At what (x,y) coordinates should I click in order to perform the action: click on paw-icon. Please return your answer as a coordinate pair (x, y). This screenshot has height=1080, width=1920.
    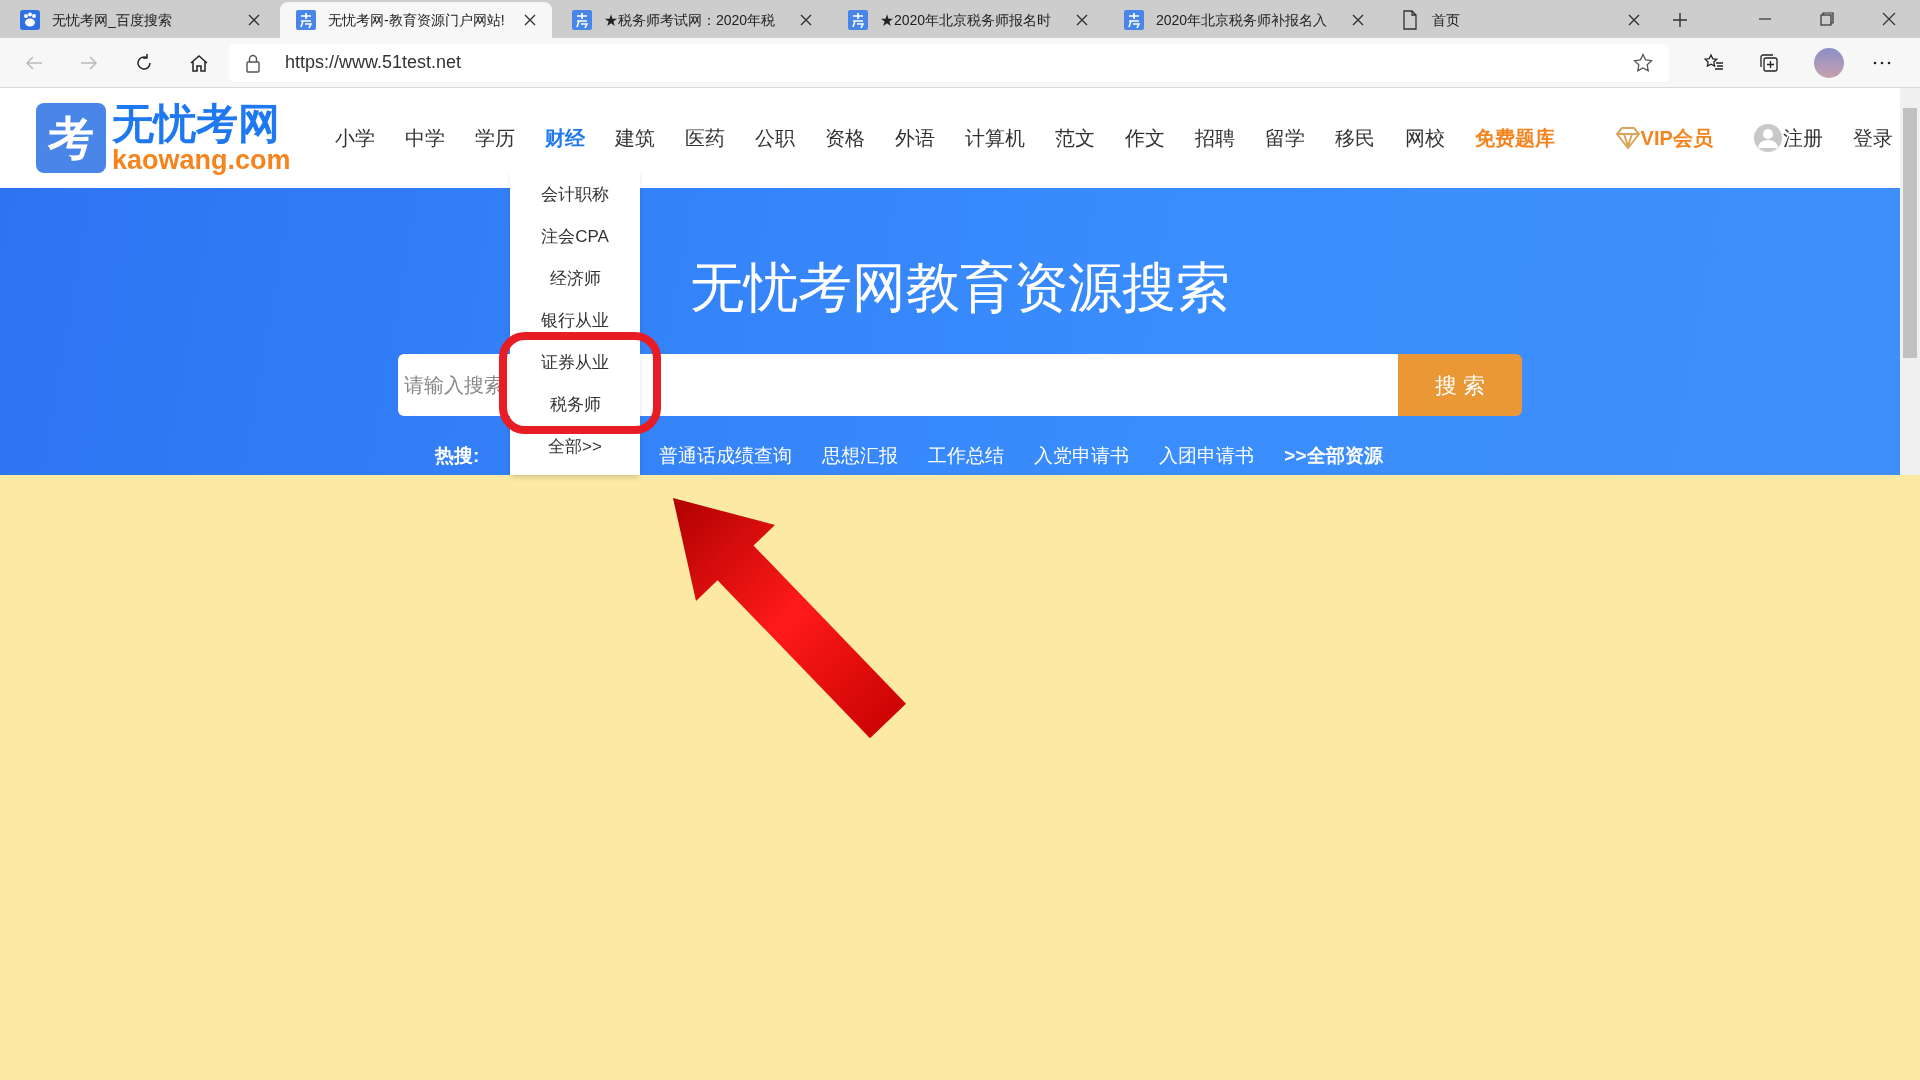
    Looking at the image, I should click on (30, 20).